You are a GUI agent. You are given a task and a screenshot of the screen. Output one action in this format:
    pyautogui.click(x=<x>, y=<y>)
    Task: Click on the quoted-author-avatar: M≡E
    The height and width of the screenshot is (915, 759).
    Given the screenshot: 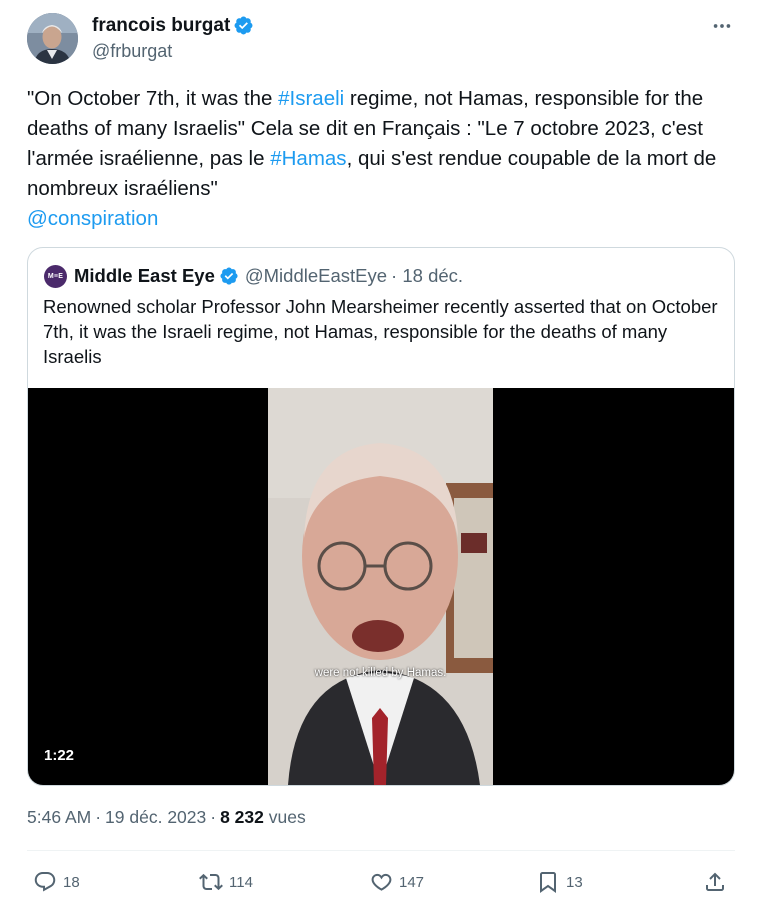 What is the action you would take?
    pyautogui.click(x=55, y=276)
    